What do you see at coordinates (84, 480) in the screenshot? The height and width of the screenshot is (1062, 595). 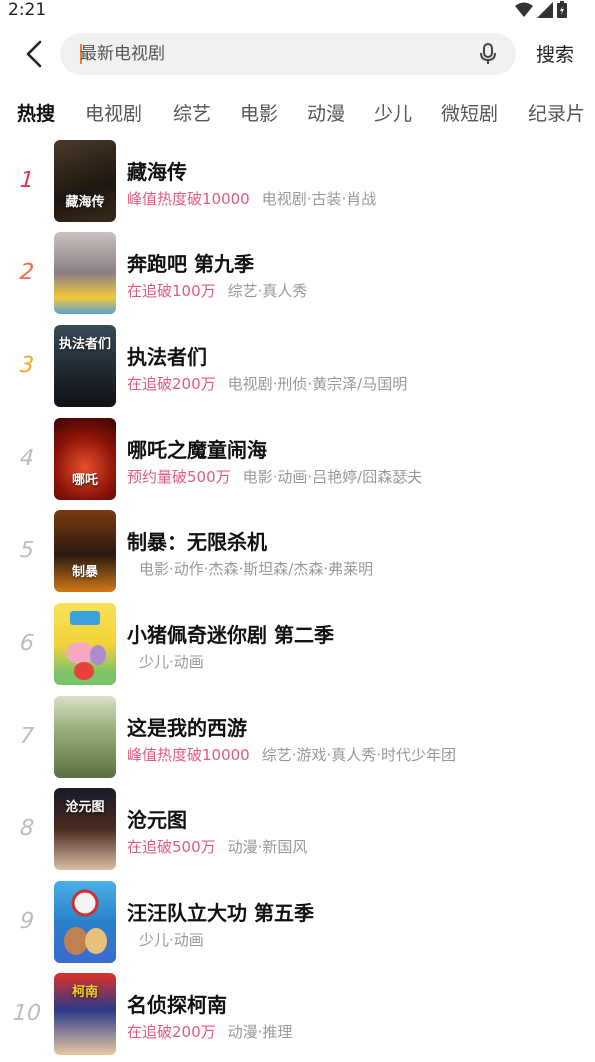 I see `poster-caption: 哪吒` at bounding box center [84, 480].